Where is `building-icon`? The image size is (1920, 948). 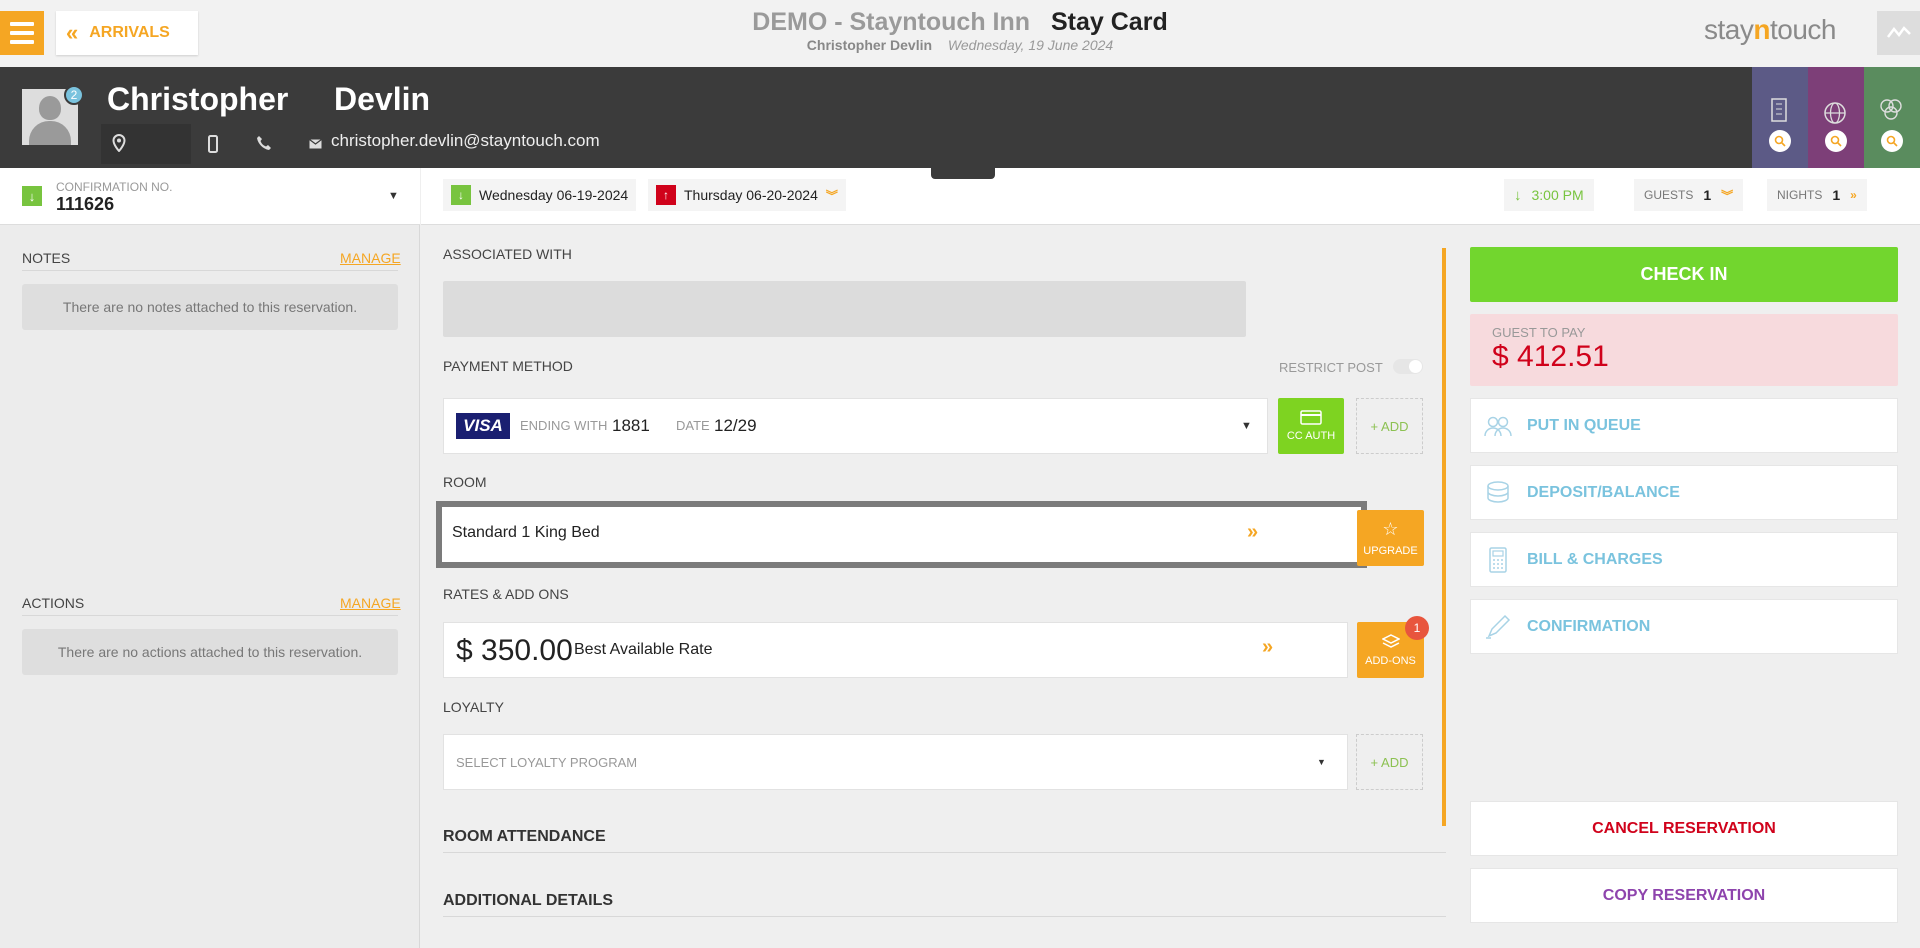 building-icon is located at coordinates (1779, 110).